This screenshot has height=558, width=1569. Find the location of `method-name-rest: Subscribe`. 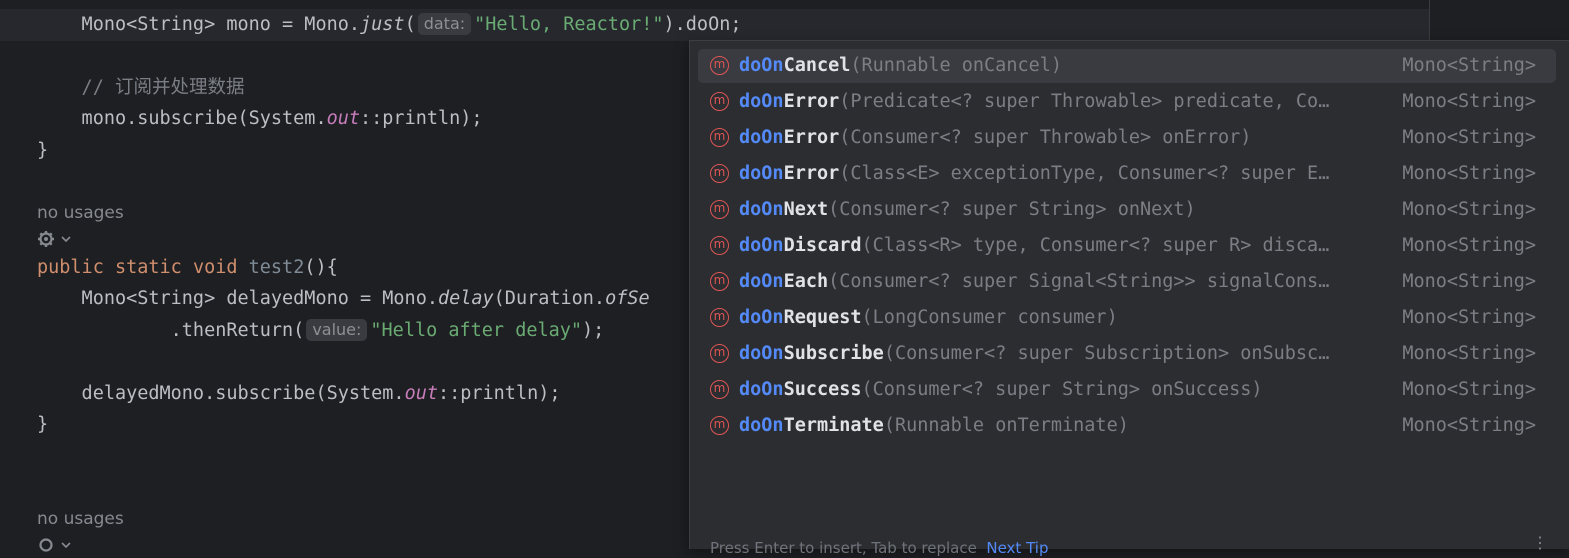

method-name-rest: Subscribe is located at coordinates (833, 353).